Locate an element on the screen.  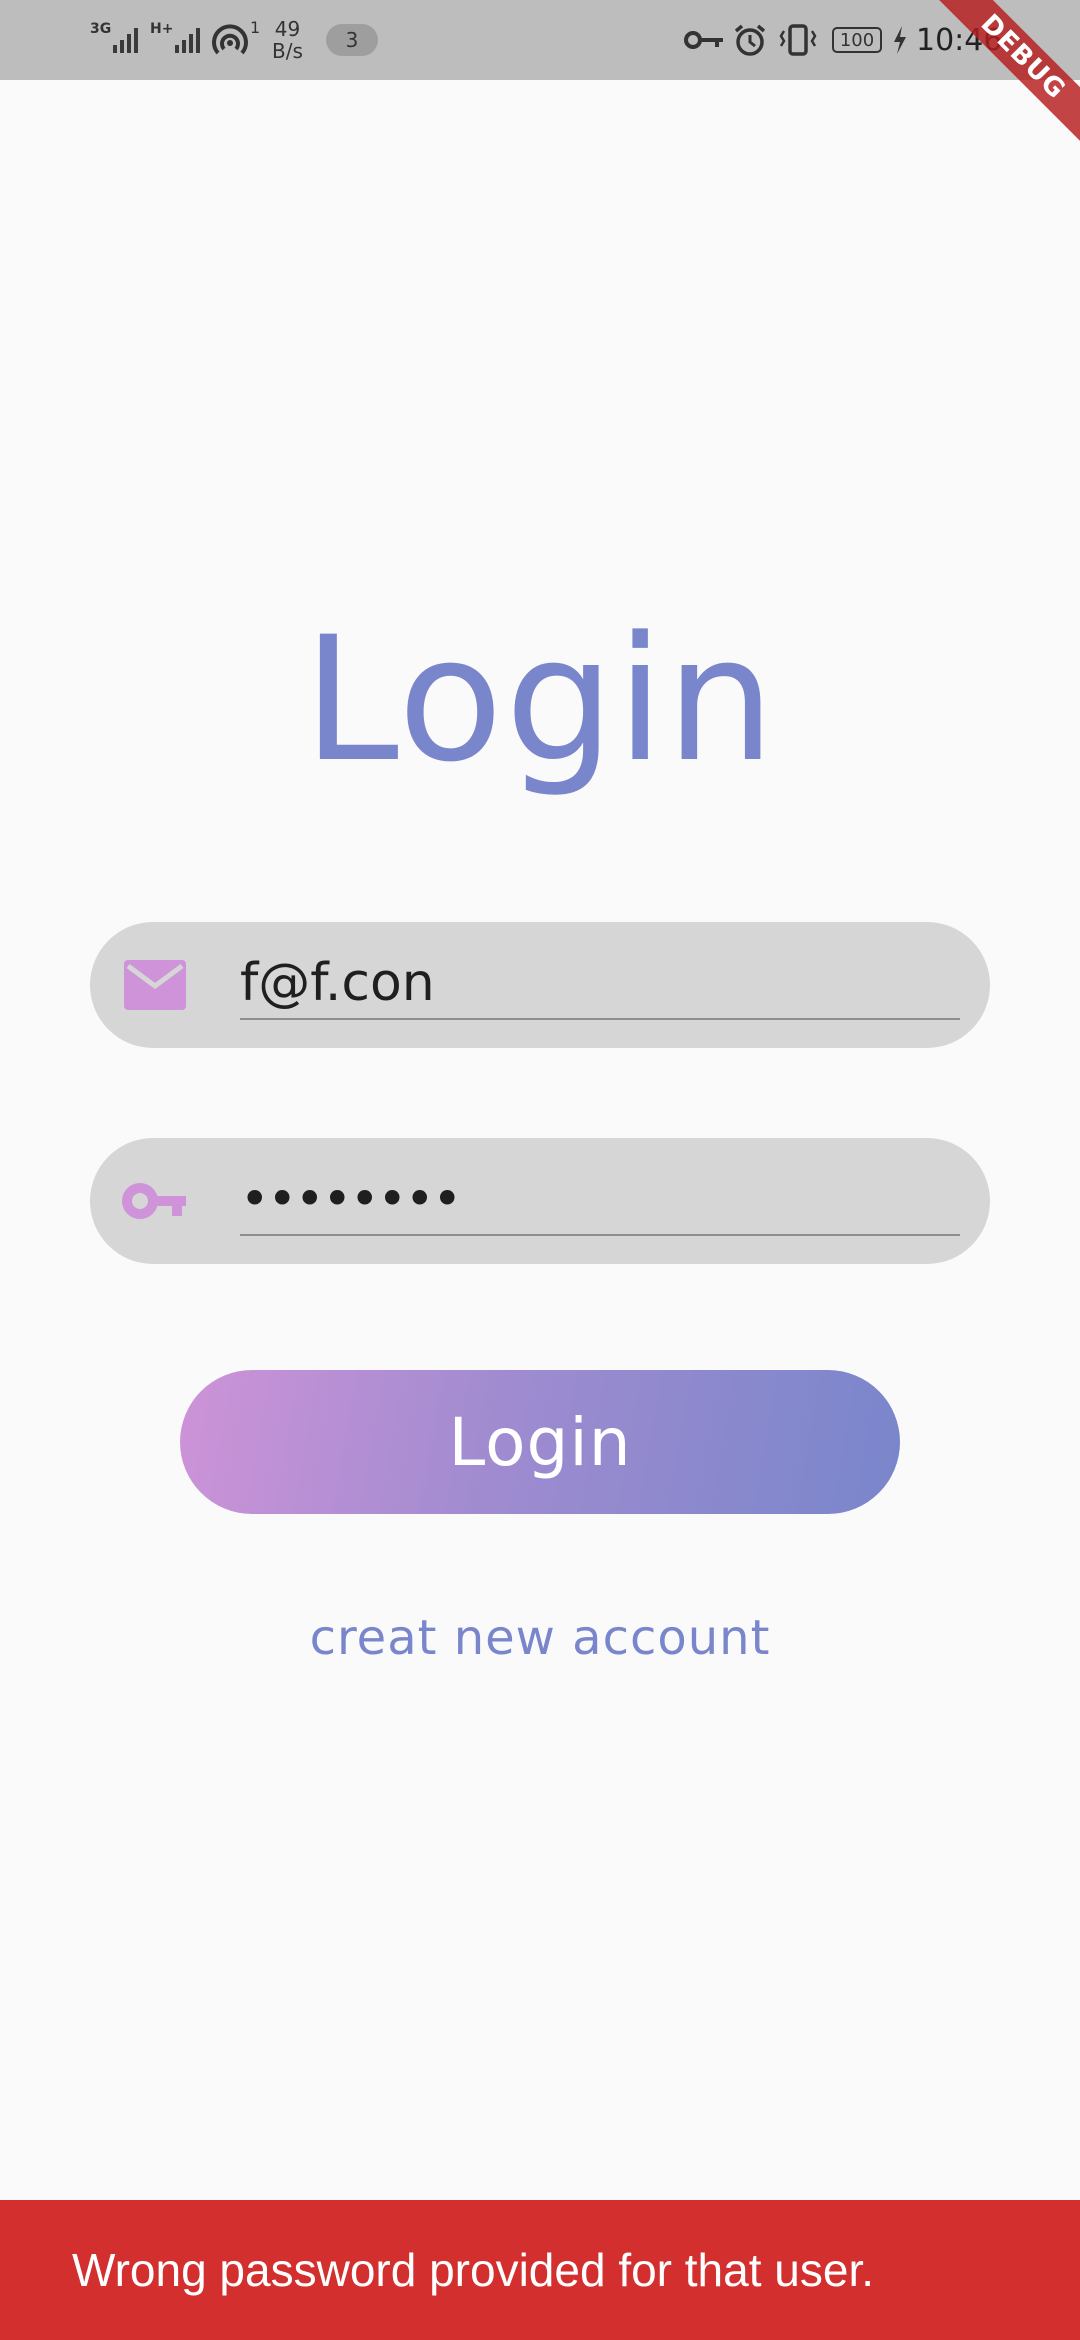
signal-hplus-indicator: H+ is located at coordinates (175, 40).